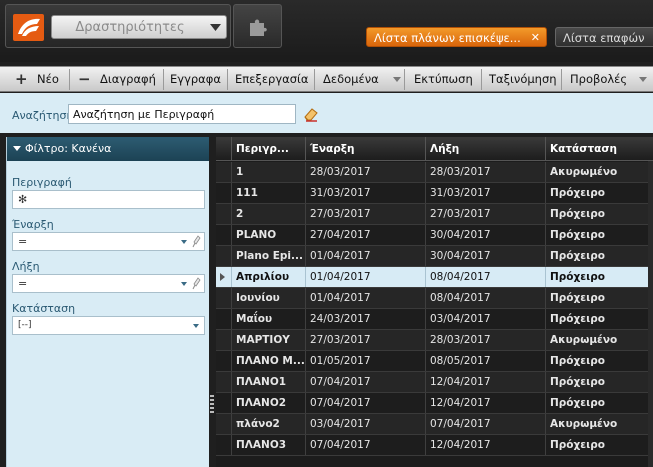 This screenshot has height=467, width=653. What do you see at coordinates (38, 79) in the screenshot?
I see `new-button: + Νέο` at bounding box center [38, 79].